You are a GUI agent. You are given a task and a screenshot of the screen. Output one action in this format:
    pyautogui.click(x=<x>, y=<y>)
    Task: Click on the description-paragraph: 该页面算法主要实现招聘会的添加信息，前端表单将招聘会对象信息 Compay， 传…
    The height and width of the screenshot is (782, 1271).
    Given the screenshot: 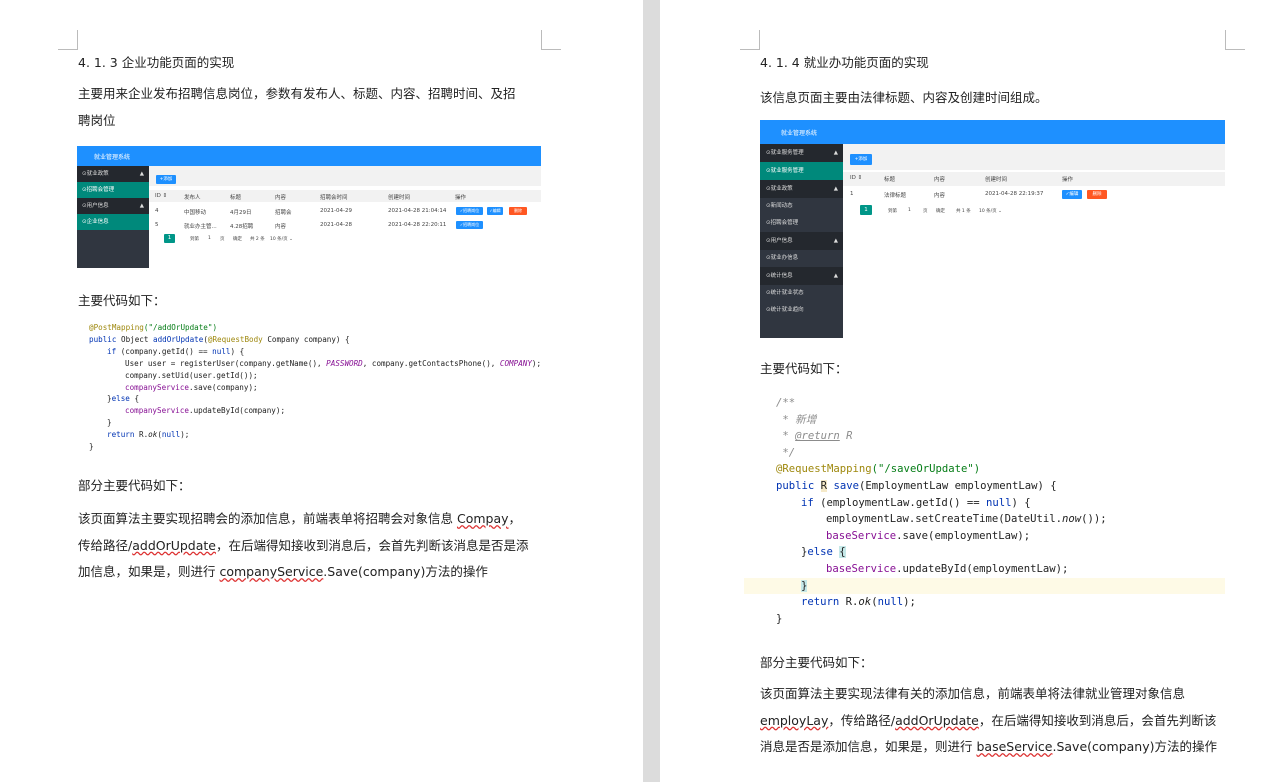 What is the action you would take?
    pyautogui.click(x=303, y=545)
    